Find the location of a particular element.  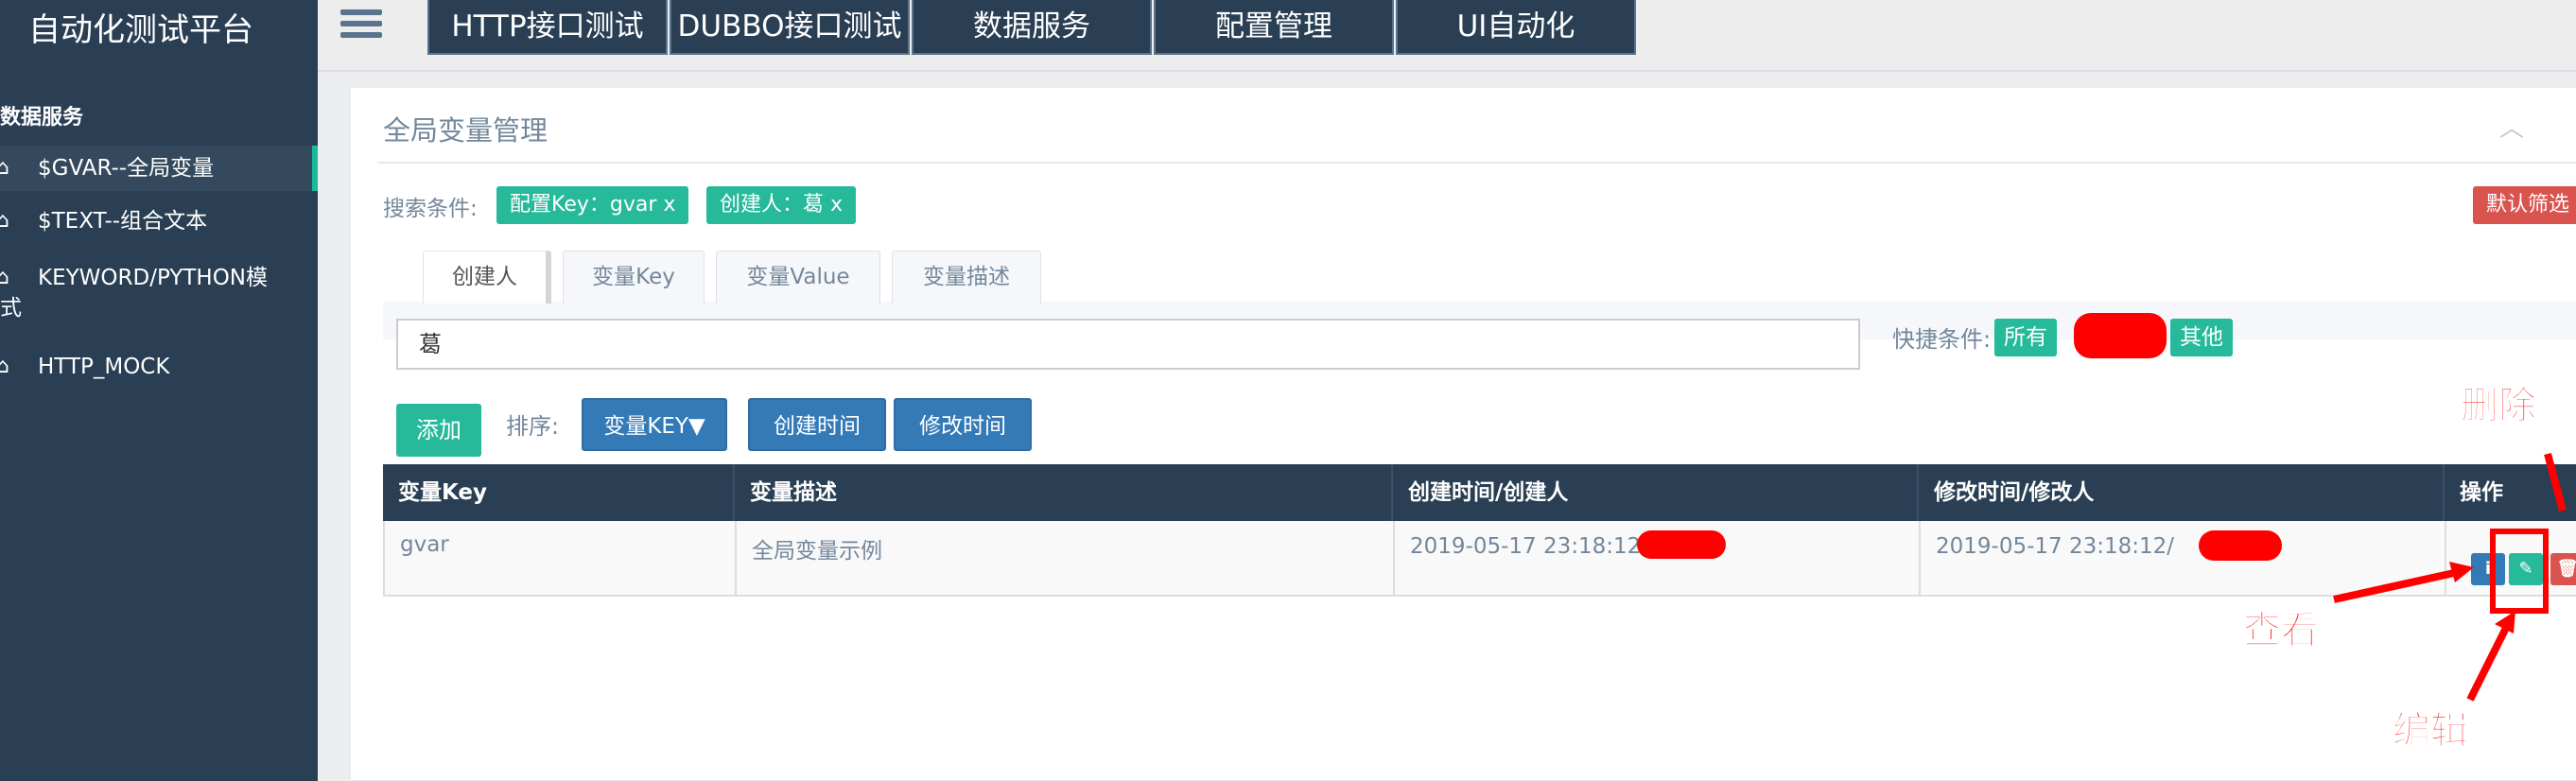

col-header-modified: 修改时间/修改人 is located at coordinates (2182, 492).